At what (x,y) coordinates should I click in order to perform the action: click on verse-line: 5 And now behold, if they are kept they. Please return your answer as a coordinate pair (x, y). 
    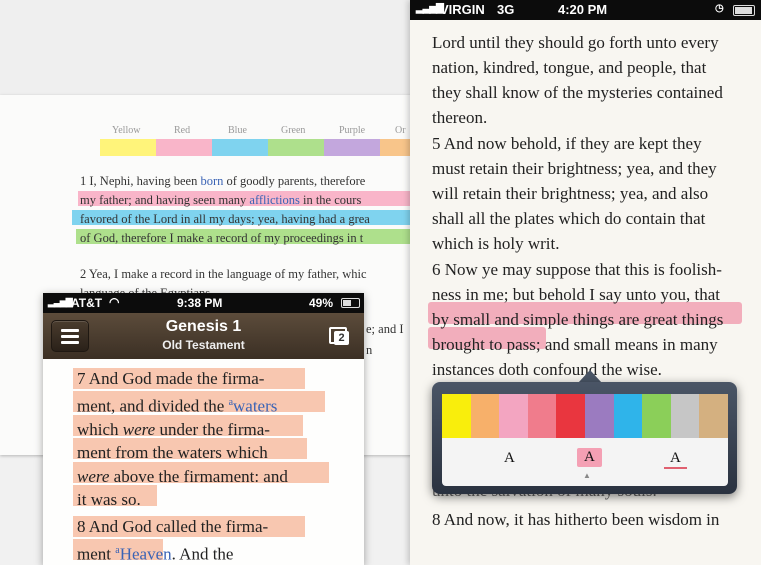
    Looking at the image, I should click on (567, 143).